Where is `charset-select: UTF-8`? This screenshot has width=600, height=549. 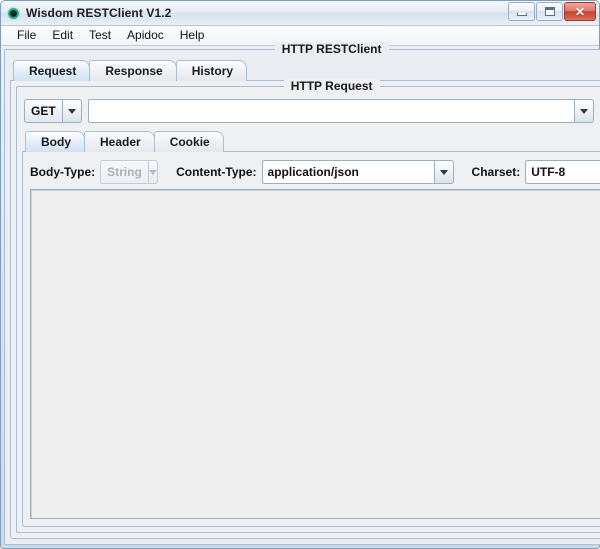
charset-select: UTF-8 is located at coordinates (562, 172).